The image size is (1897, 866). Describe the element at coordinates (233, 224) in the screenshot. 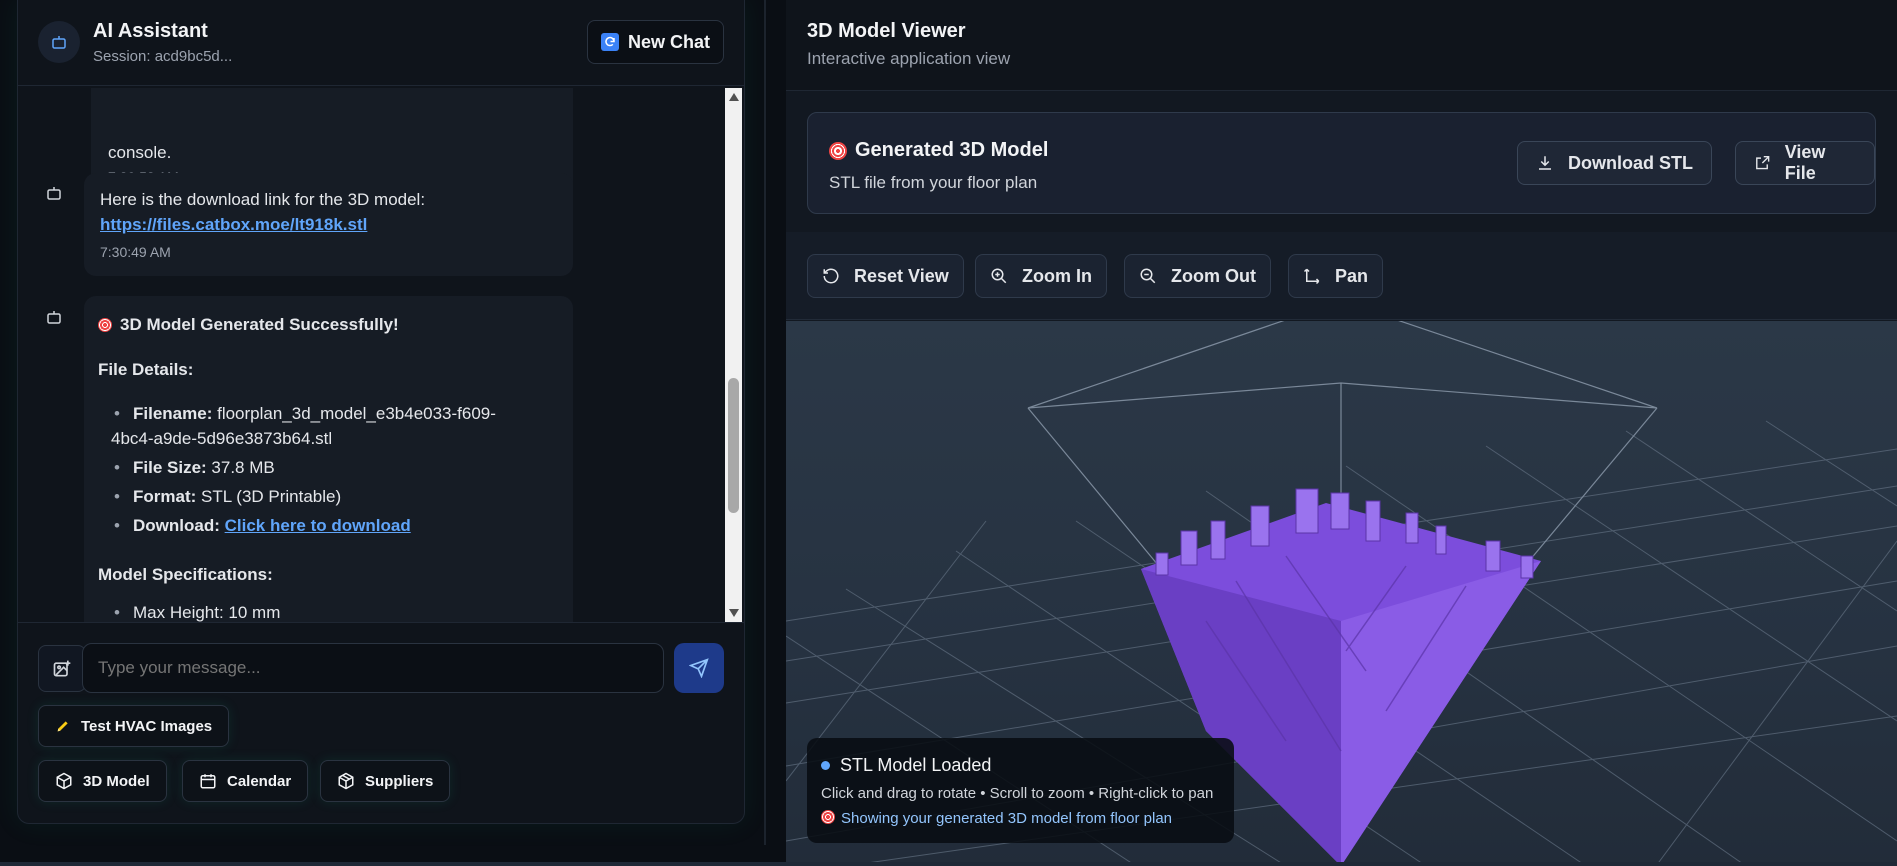

I see `download-link: https://files.catbox.moe/lt918k.stl` at that location.